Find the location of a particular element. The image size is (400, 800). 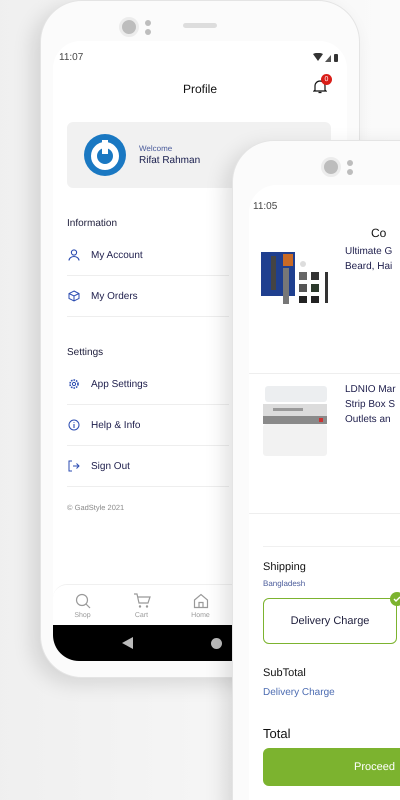

section-heading: Information is located at coordinates (92, 223).